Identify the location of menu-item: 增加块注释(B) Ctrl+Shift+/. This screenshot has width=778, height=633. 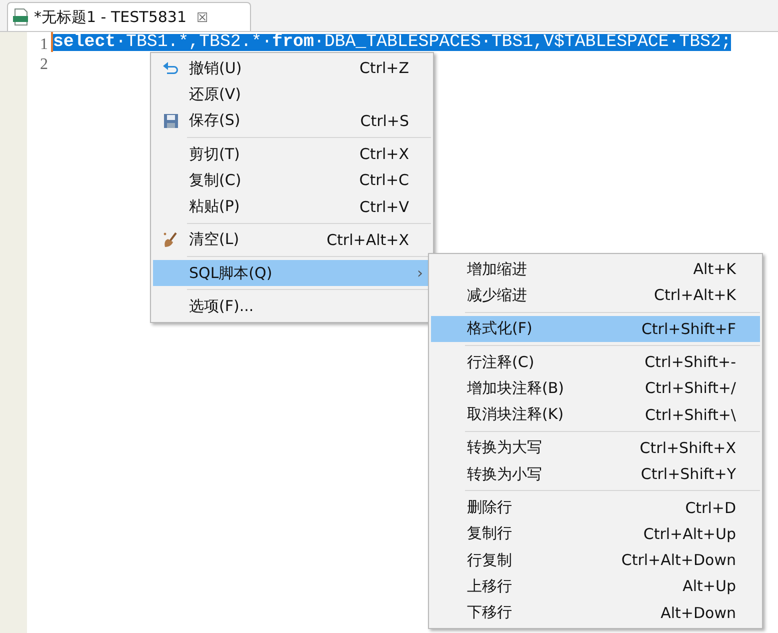
(595, 388).